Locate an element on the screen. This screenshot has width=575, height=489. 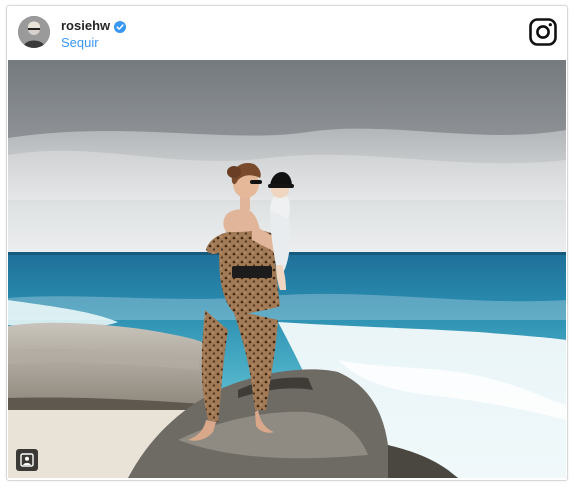
user-tag-icon is located at coordinates (27, 460).